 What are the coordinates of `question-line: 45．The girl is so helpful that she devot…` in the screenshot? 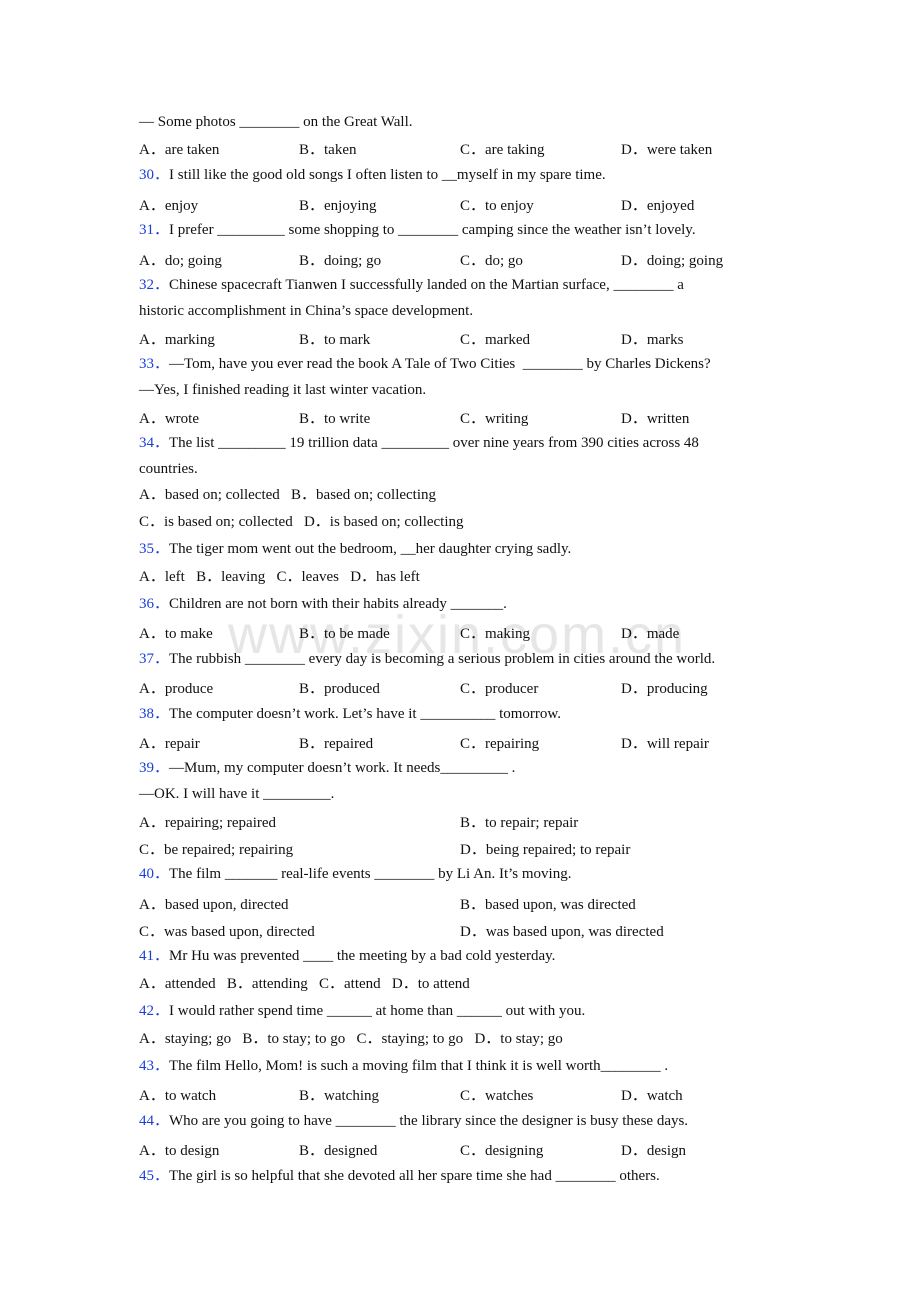 It's located at (399, 1176).